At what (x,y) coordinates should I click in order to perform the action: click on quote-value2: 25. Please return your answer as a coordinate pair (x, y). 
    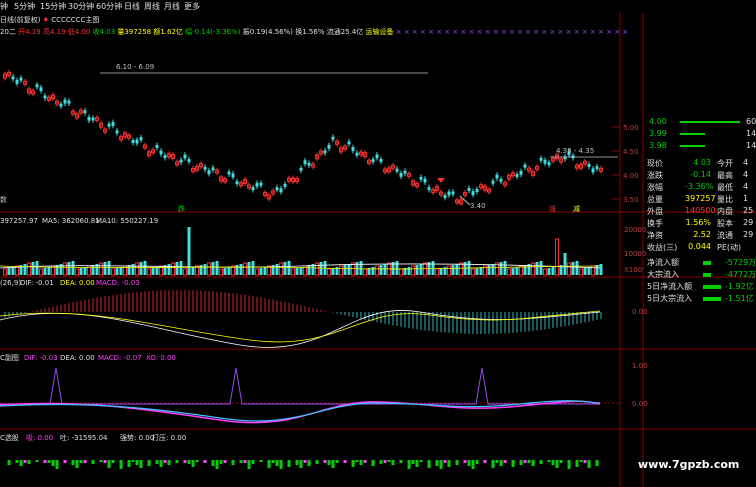
    Looking at the image, I should click on (748, 210).